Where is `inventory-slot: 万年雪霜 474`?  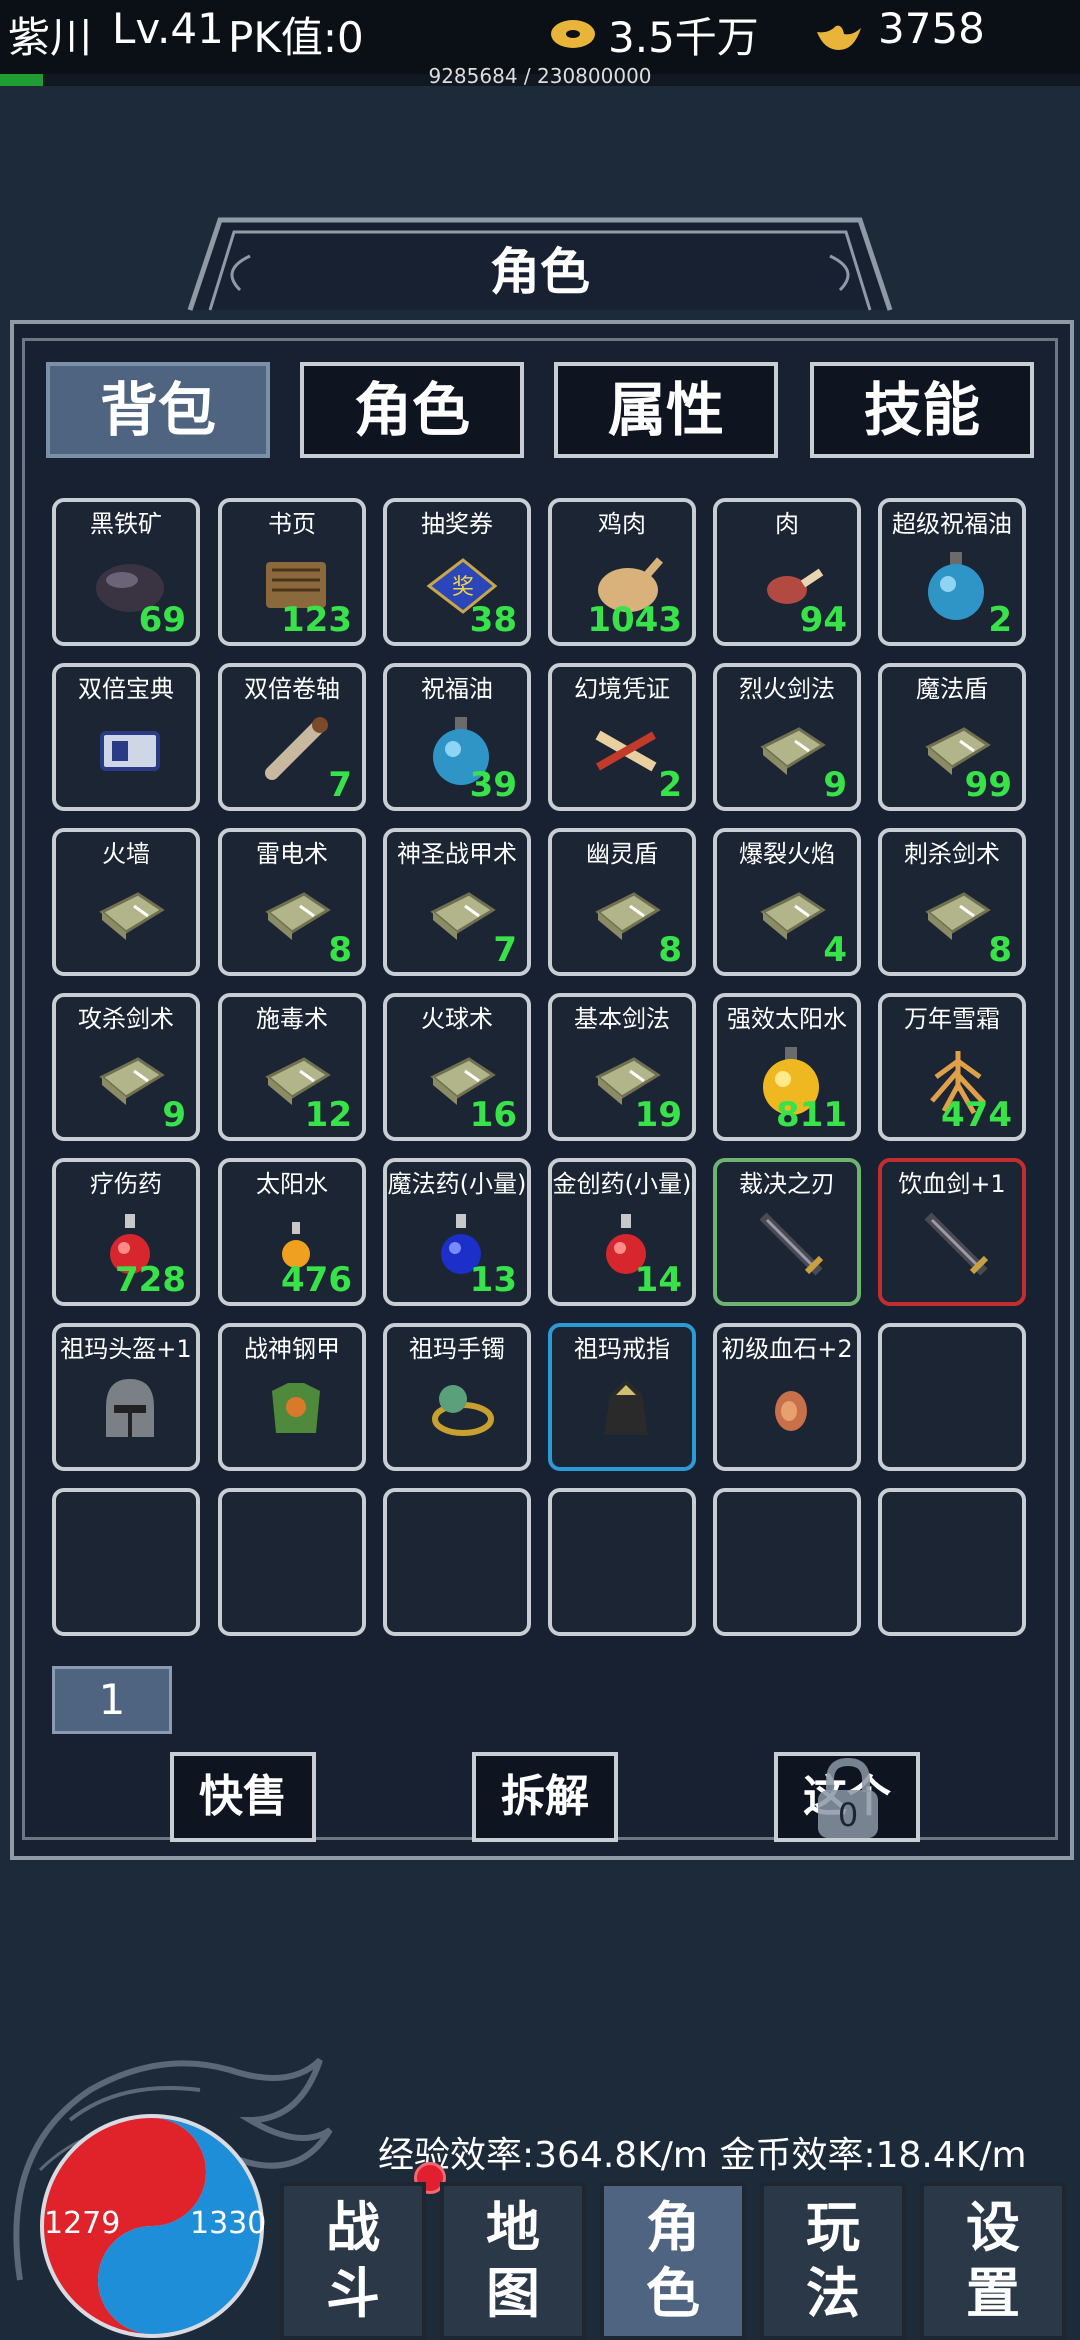 inventory-slot: 万年雪霜 474 is located at coordinates (952, 1067).